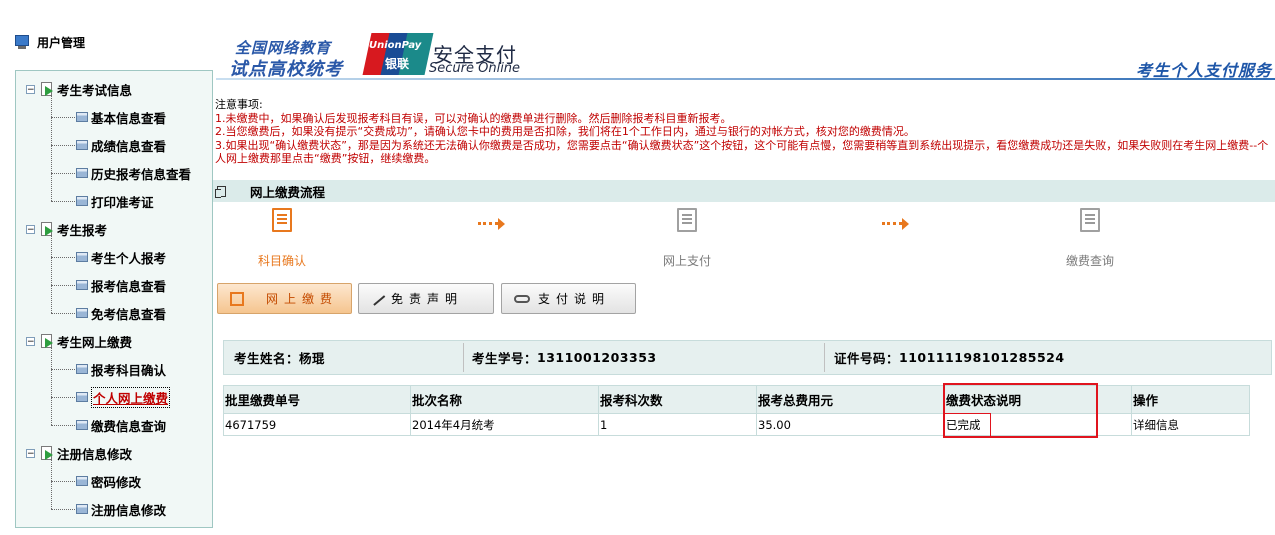  I want to click on payment-help-button: 支付说明, so click(568, 298).